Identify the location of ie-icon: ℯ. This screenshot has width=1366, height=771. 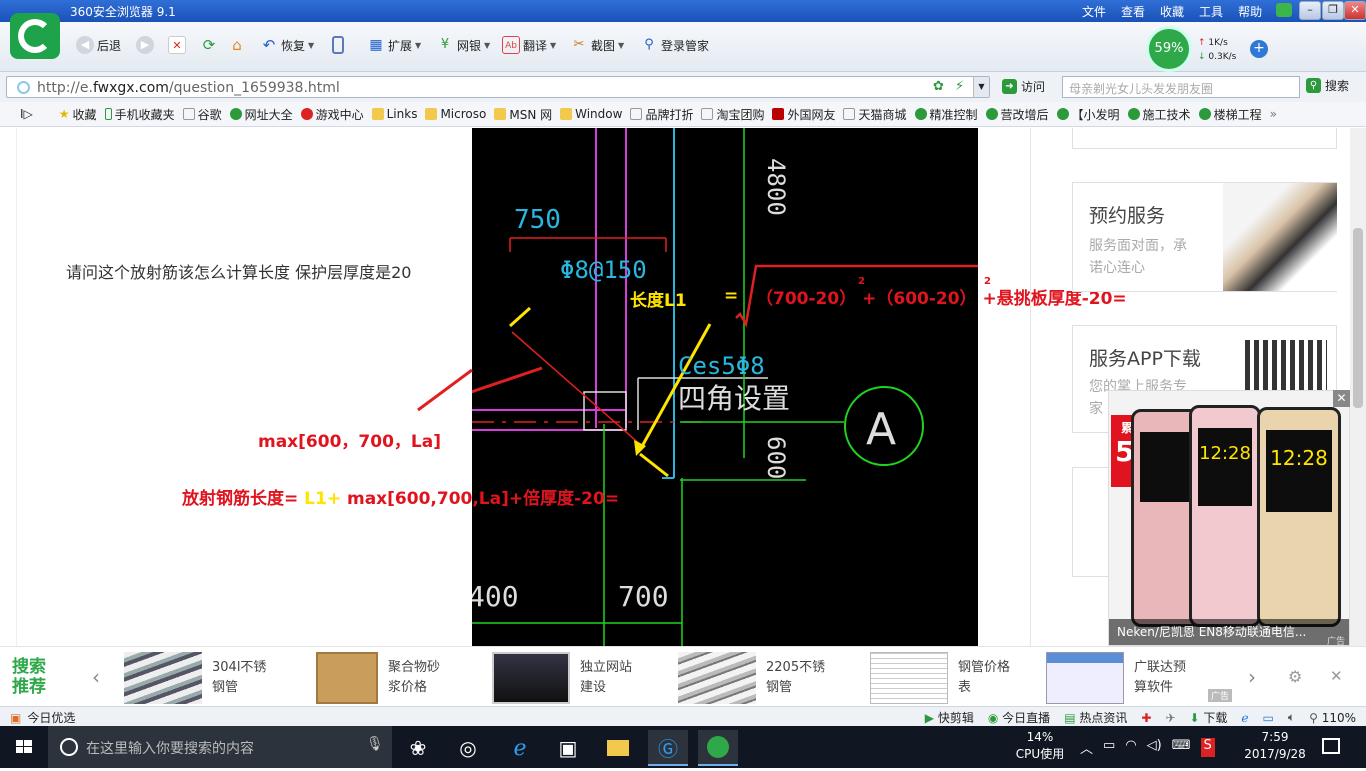
(1244, 718).